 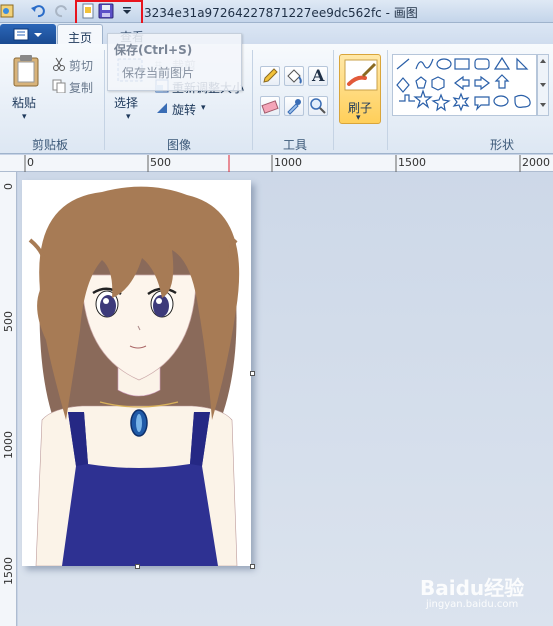 I want to click on file-menu-button, so click(x=28, y=34).